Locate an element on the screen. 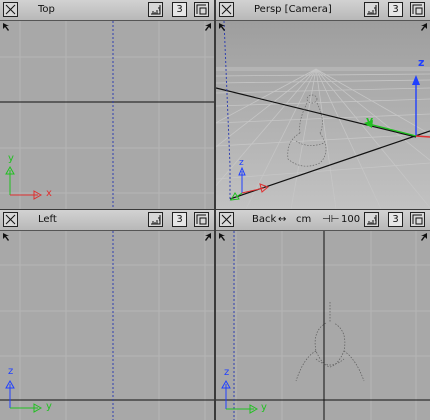  viewport-header: Back ↔ cm ⊣⊢ 100 3 is located at coordinates (323, 220).